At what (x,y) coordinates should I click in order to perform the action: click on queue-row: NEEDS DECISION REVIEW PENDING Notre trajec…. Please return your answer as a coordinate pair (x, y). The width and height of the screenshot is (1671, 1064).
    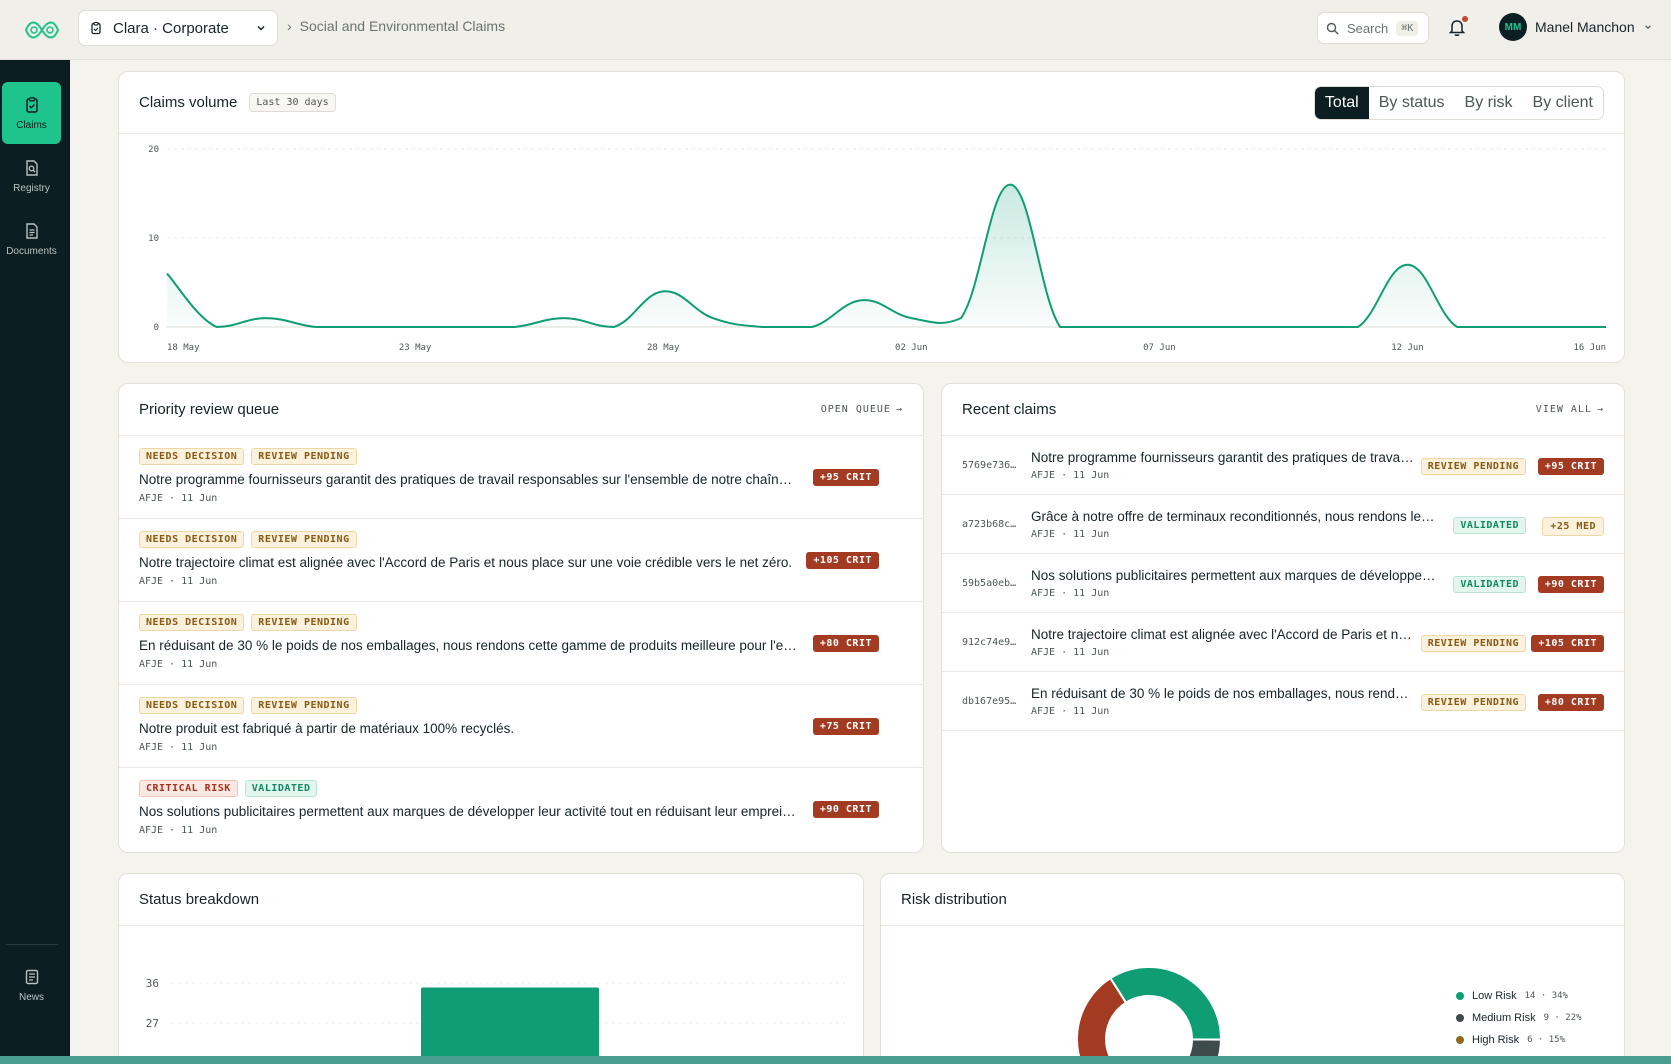
    Looking at the image, I should click on (521, 560).